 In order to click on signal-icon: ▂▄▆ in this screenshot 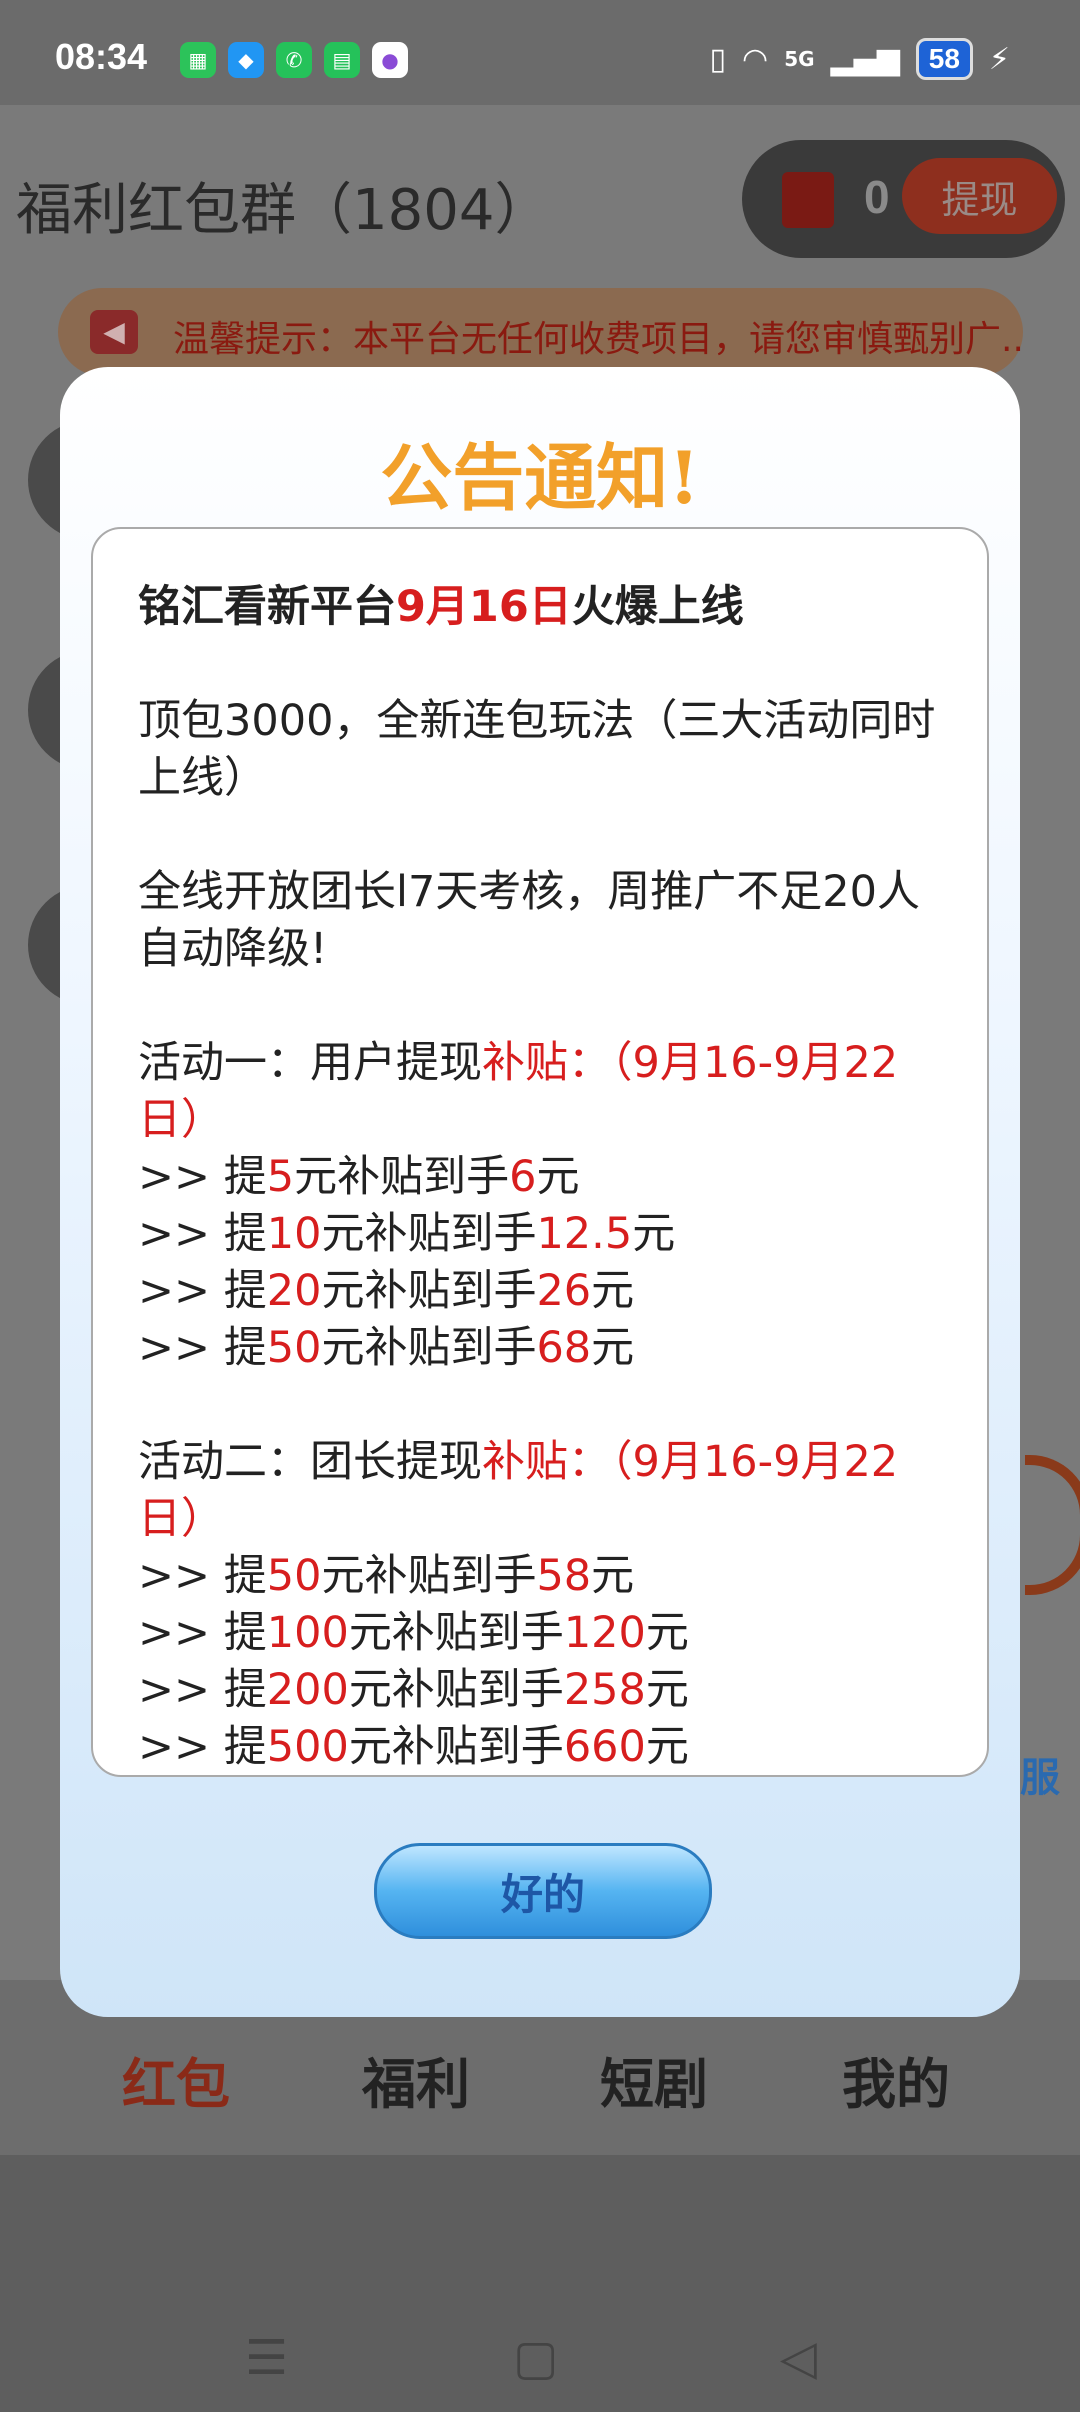, I will do `click(865, 59)`.